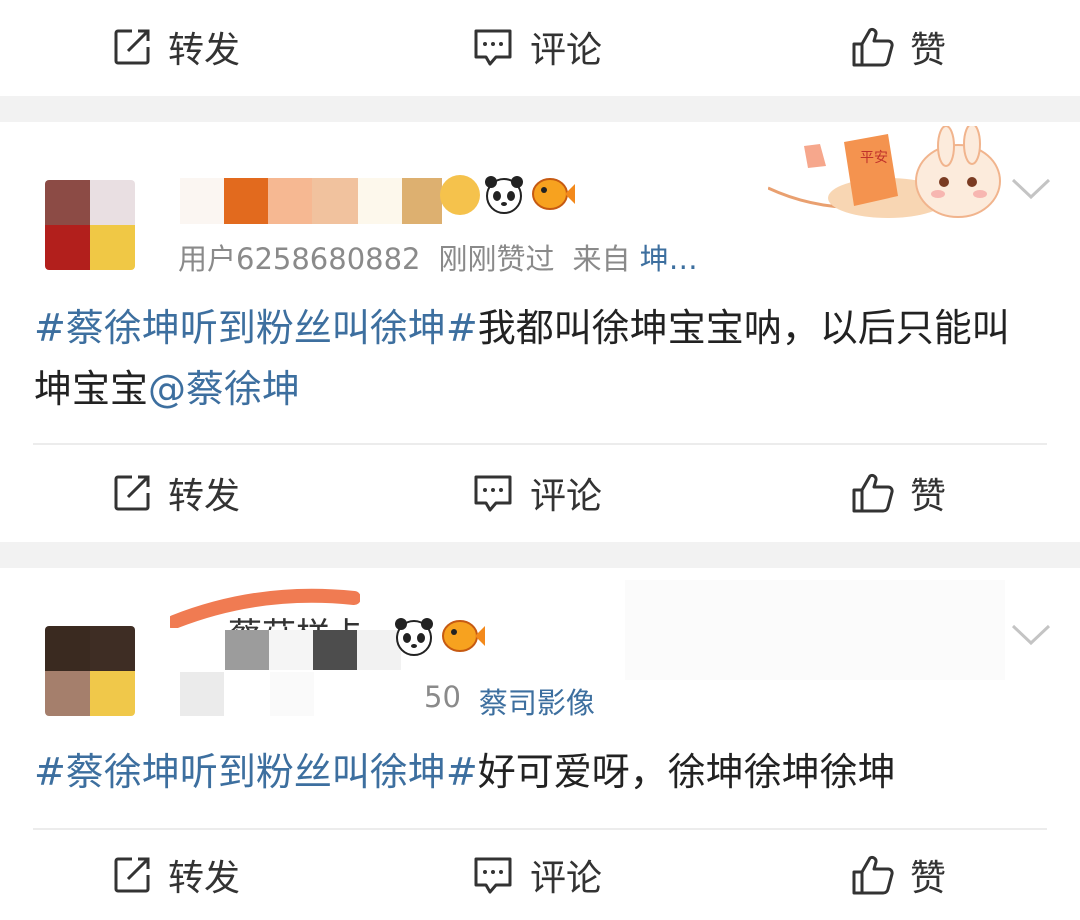 The image size is (1080, 920). Describe the element at coordinates (539, 359) in the screenshot. I see `post-body: #蔡徐坤听到粉丝叫徐坤#我都叫徐坤宝宝呐，以后只能叫坤宝宝@蔡徐坤` at that location.